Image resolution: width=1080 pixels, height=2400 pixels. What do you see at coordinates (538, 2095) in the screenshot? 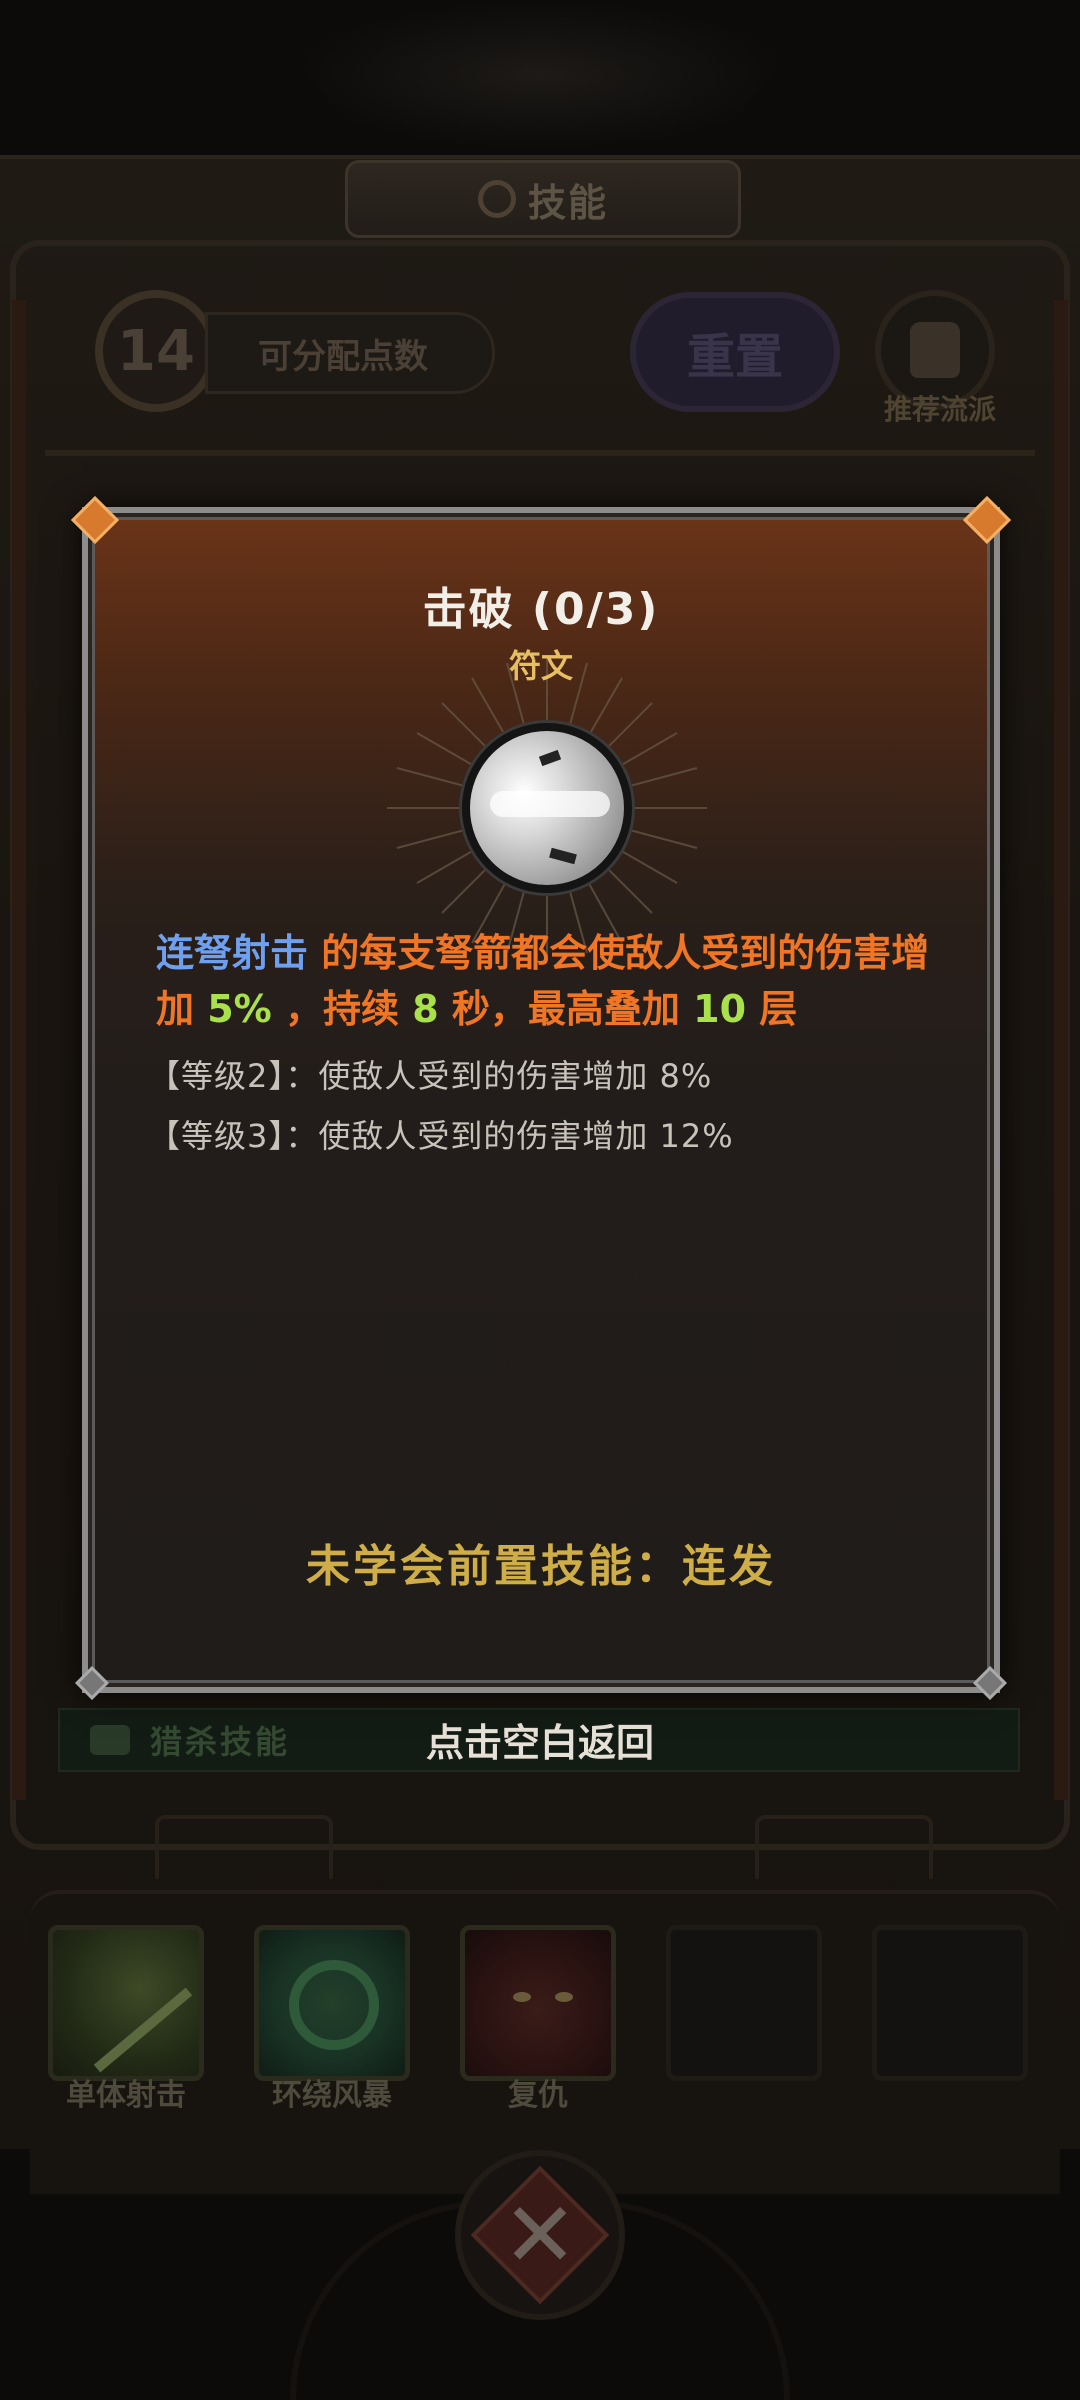
I see `skill-slot-label: 复仇` at bounding box center [538, 2095].